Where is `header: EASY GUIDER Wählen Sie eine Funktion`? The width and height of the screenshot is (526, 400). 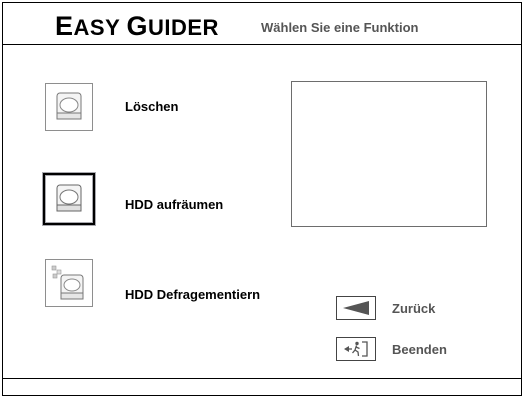 header: EASY GUIDER Wählen Sie eine Funktion is located at coordinates (262, 24).